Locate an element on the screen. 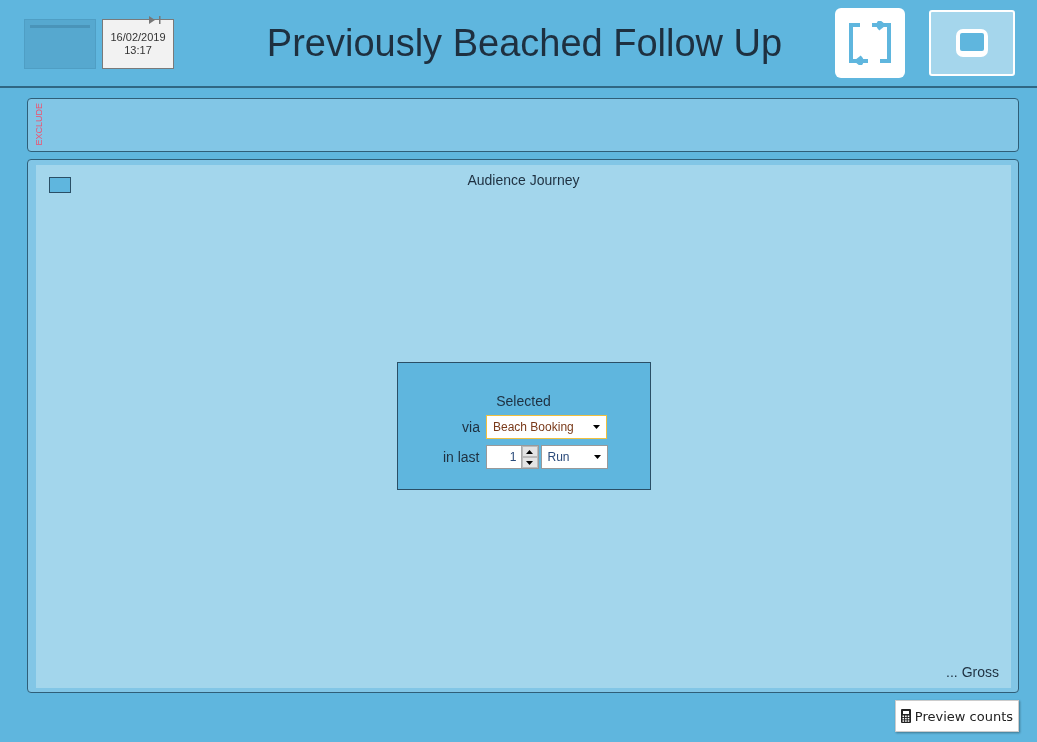  unit-select: Run is located at coordinates (574, 457).